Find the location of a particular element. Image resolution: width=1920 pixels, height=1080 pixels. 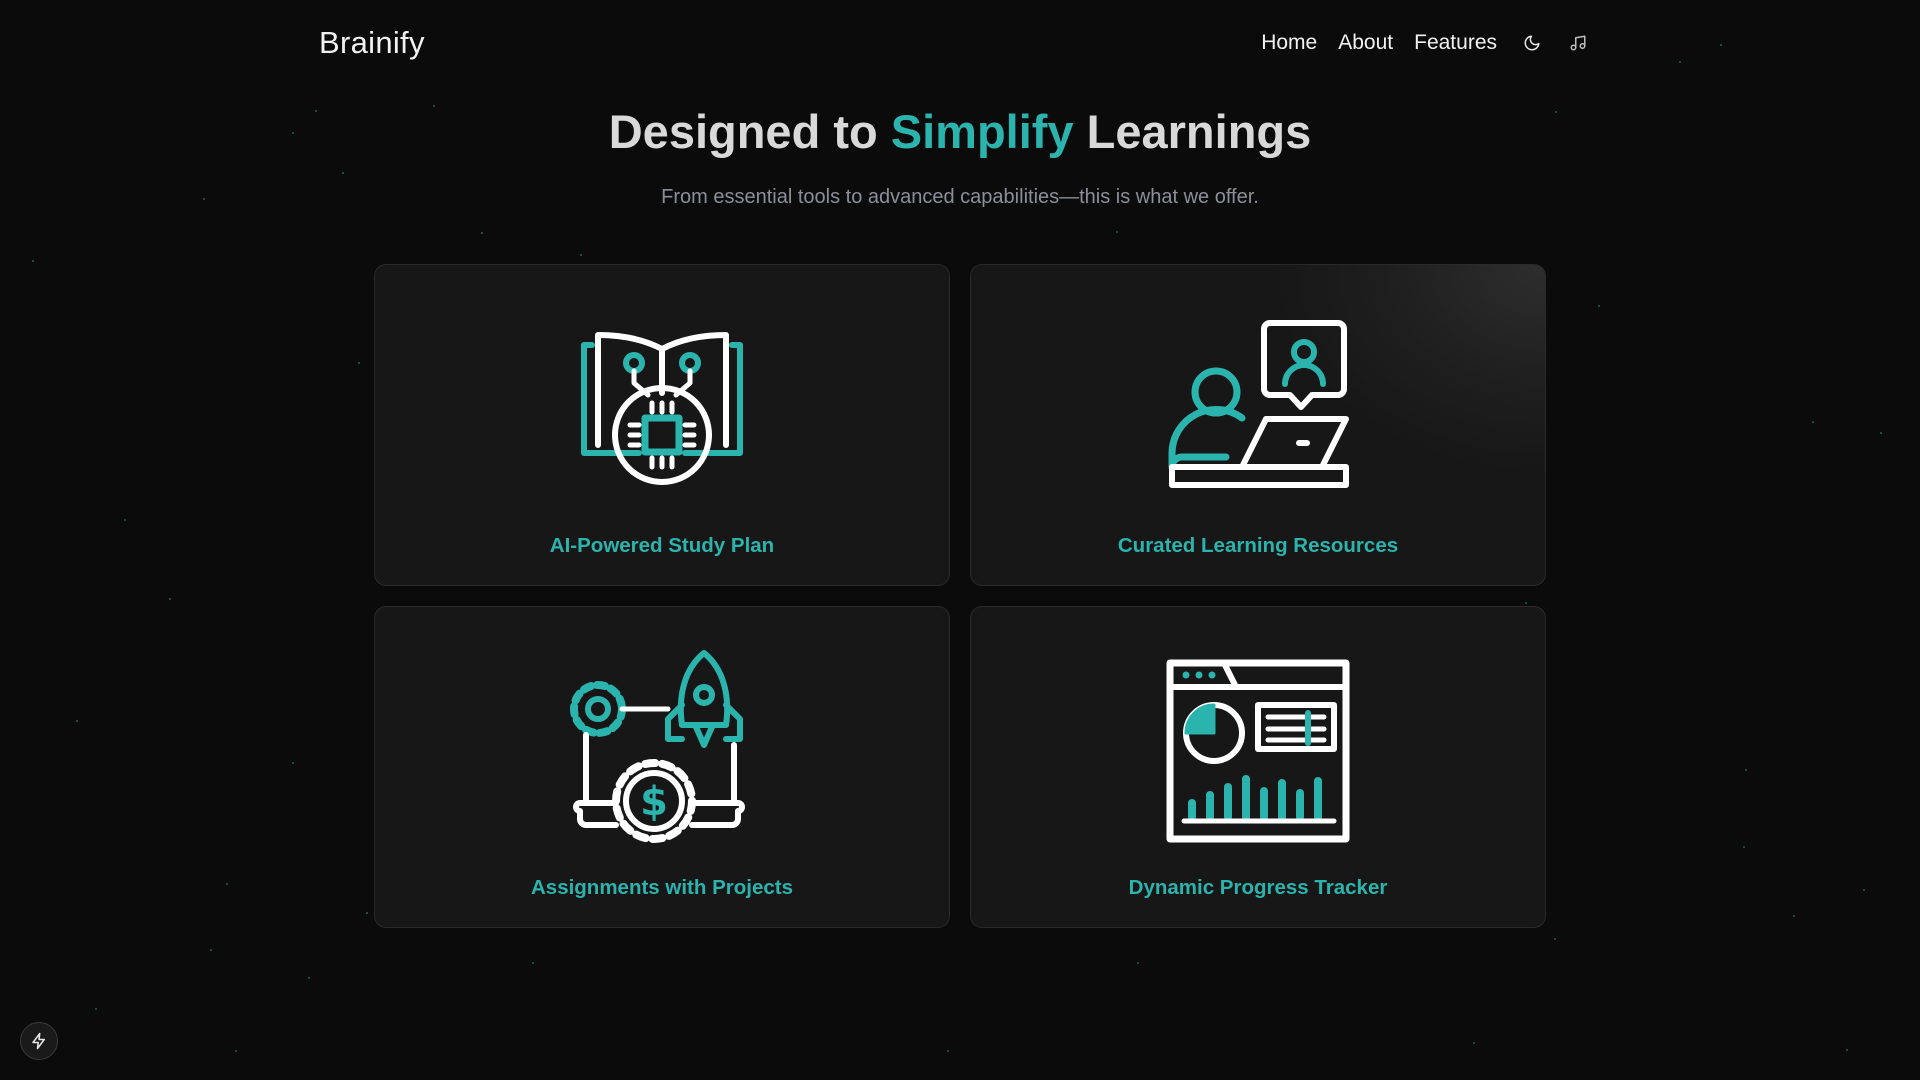

online-tutor-icon is located at coordinates (1258, 404).